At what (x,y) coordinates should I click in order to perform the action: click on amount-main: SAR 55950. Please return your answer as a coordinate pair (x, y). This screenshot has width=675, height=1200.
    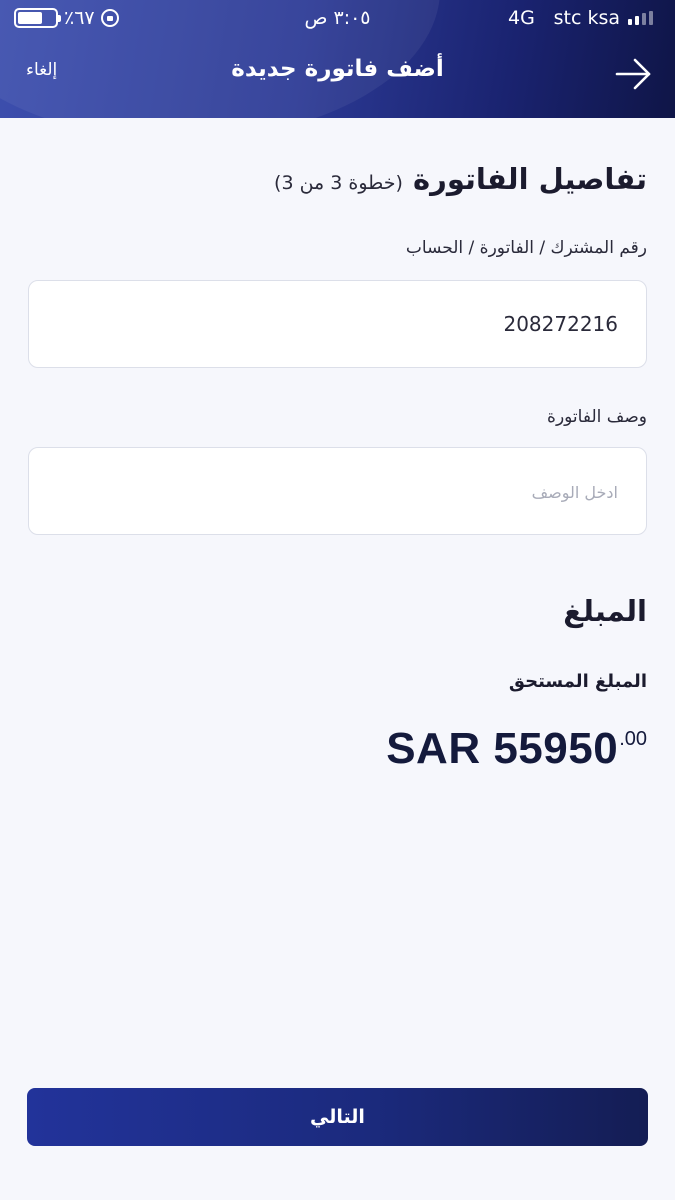
    Looking at the image, I should click on (502, 748).